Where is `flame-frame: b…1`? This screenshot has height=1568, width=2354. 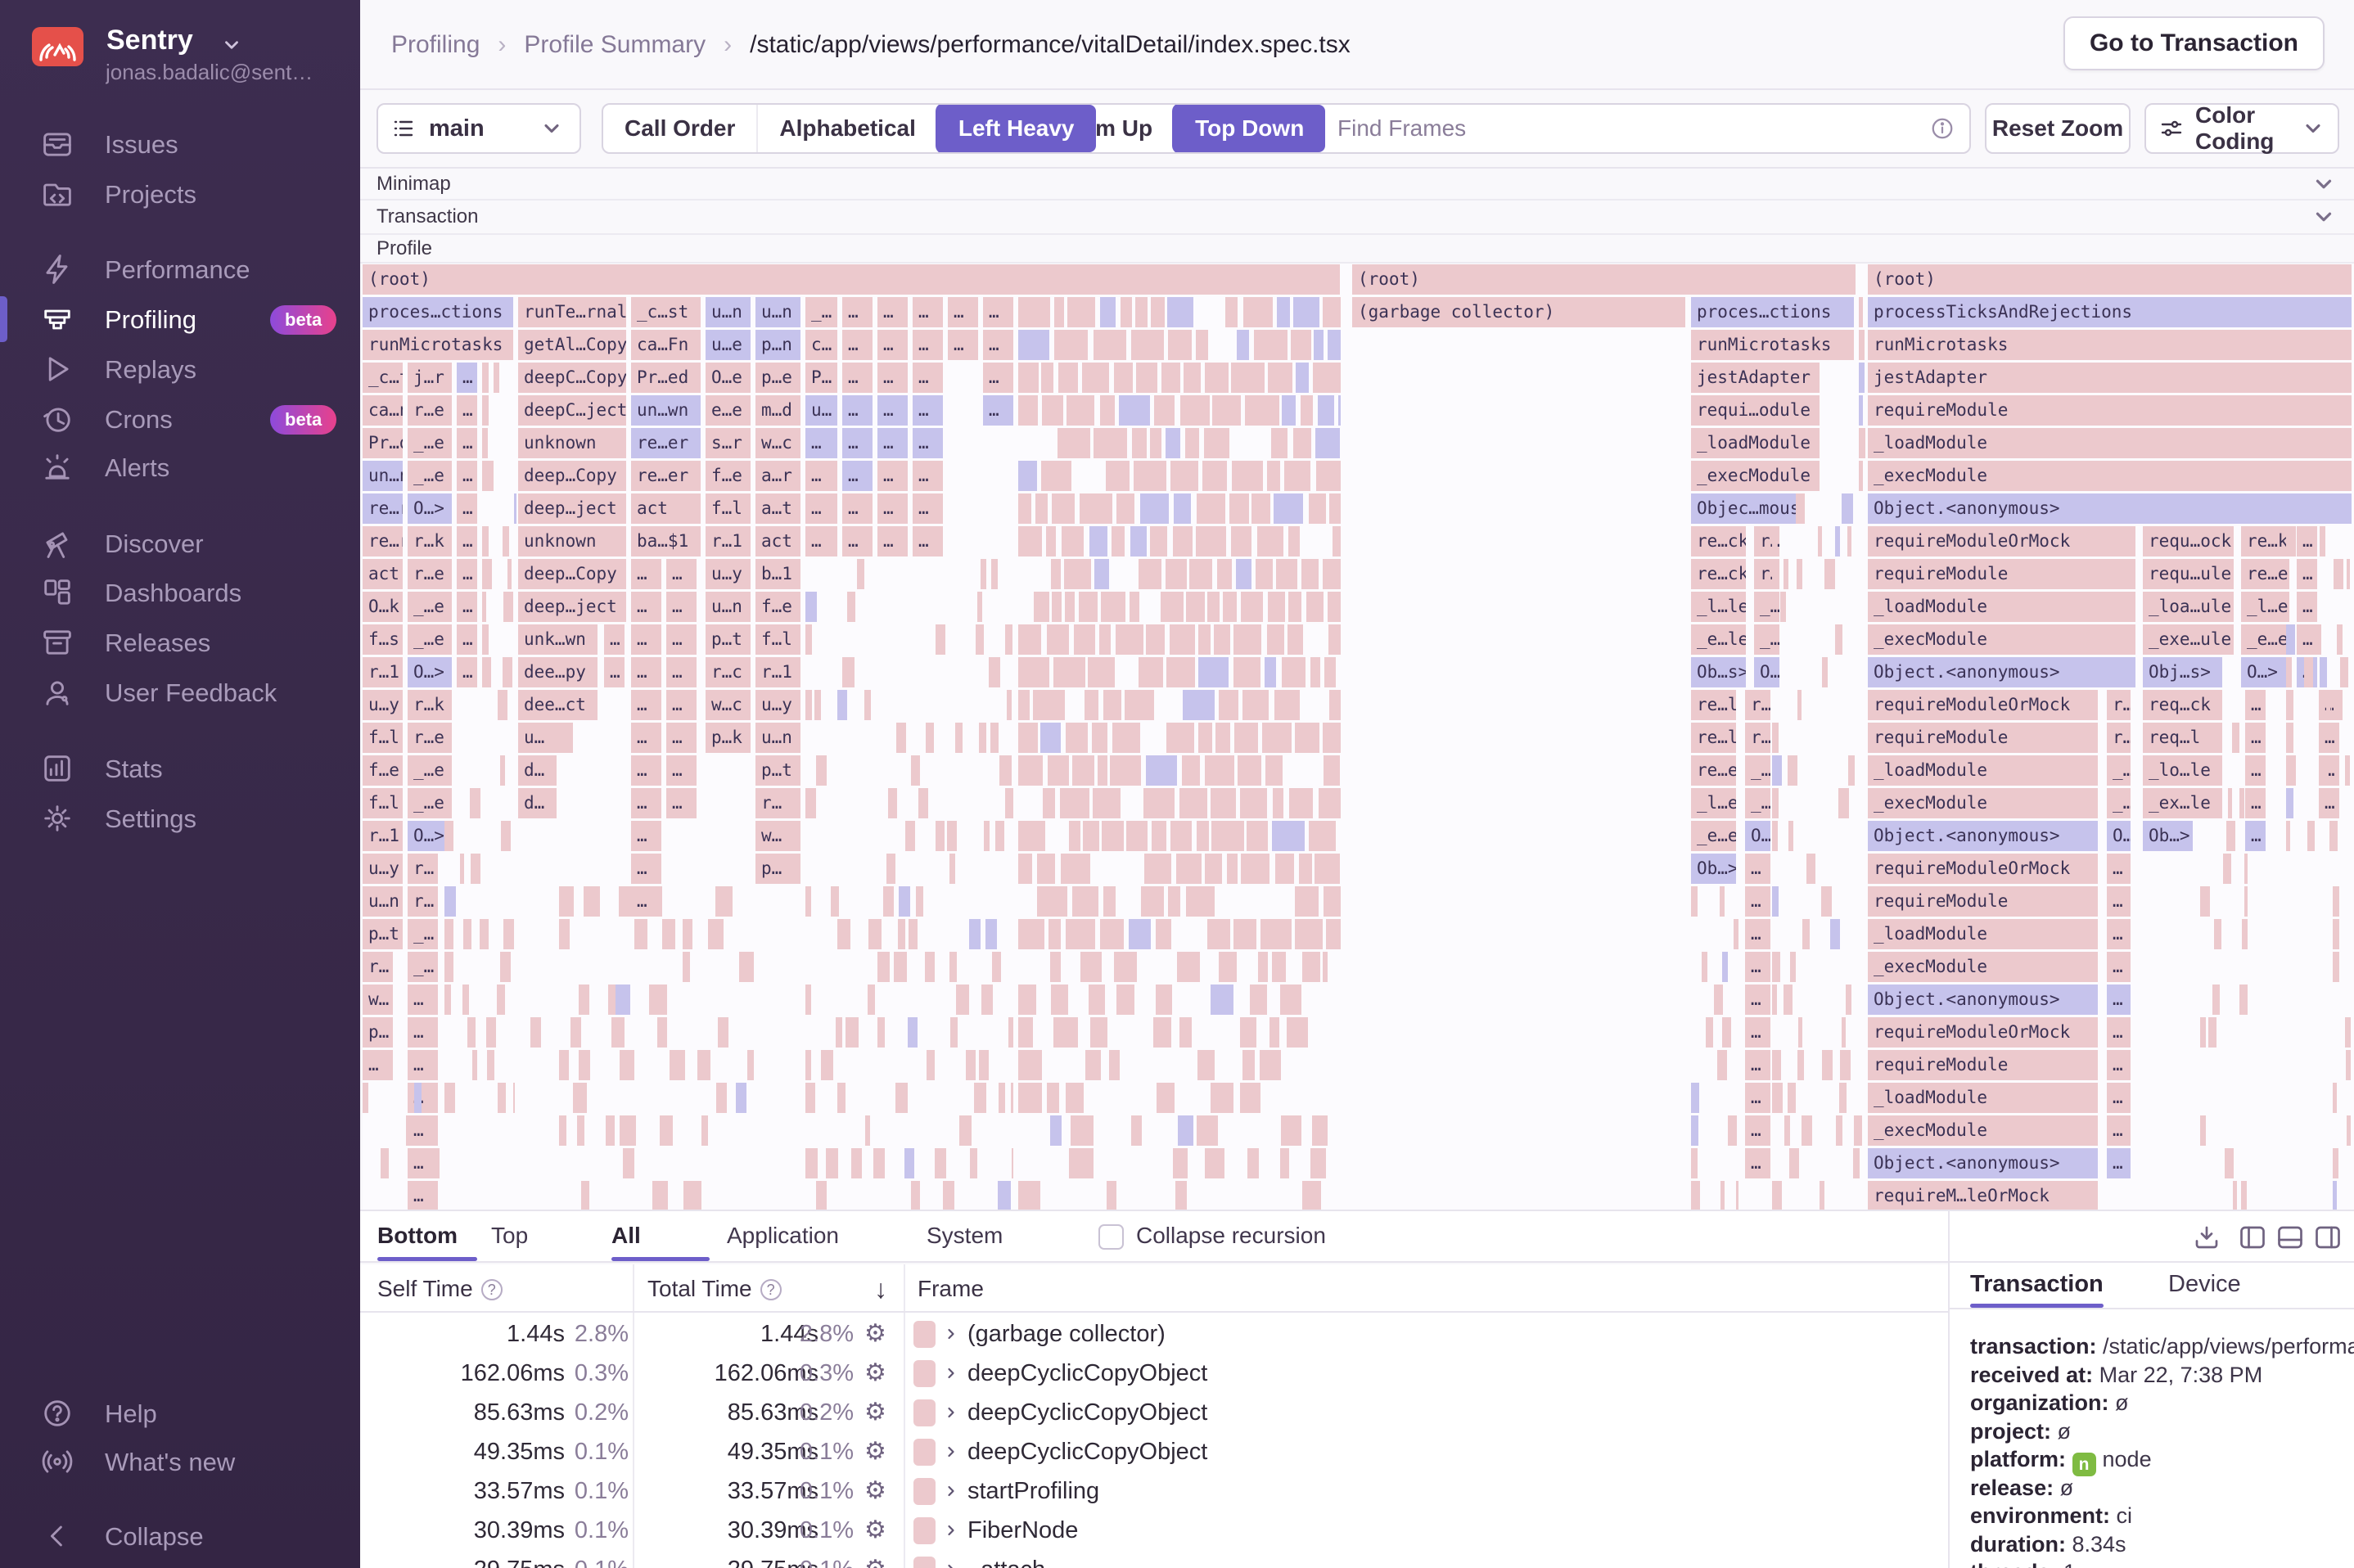 flame-frame: b…1 is located at coordinates (777, 574).